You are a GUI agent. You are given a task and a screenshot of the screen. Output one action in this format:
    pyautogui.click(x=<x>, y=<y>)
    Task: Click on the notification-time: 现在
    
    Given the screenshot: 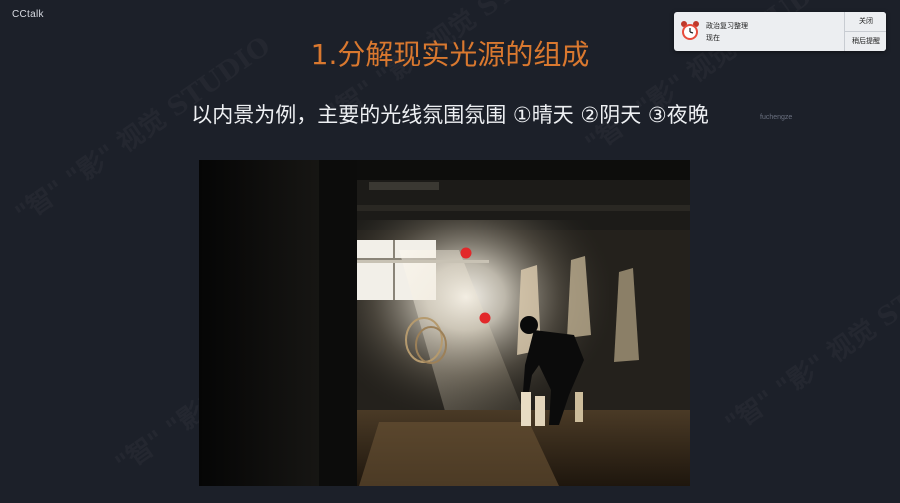 What is the action you would take?
    pyautogui.click(x=713, y=38)
    